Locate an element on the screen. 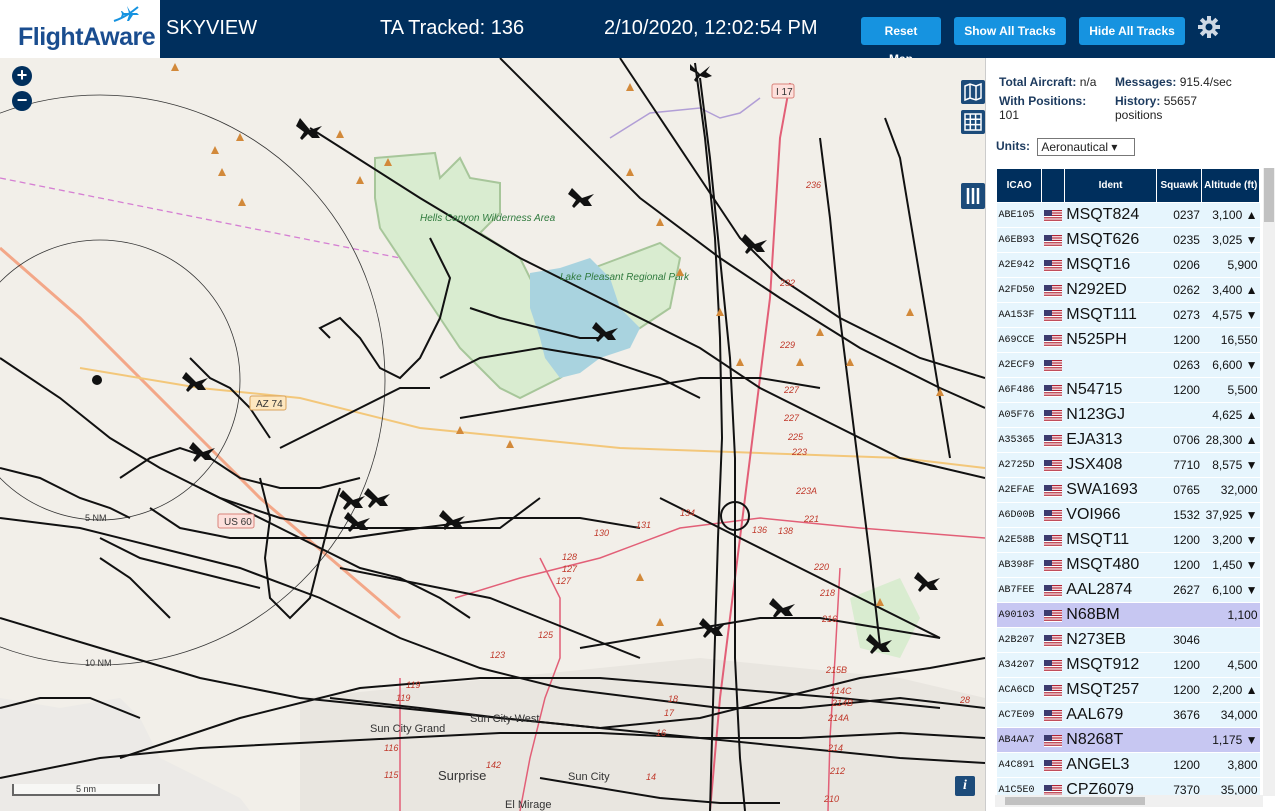 The width and height of the screenshot is (1275, 811). col-icao: ICAO is located at coordinates (1019, 185).